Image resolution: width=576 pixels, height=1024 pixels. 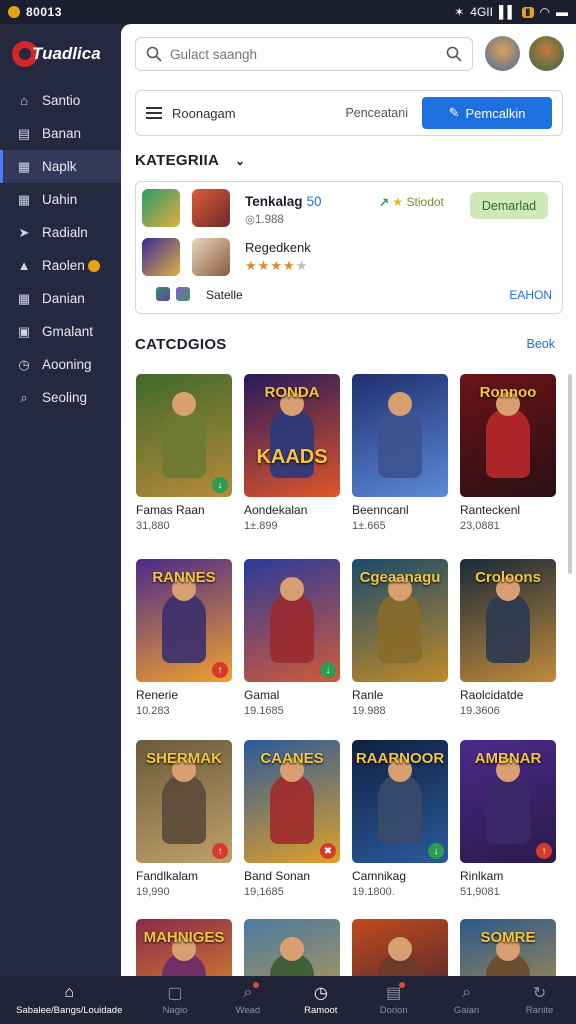 What do you see at coordinates (292, 801) in the screenshot?
I see `game-cover: CAANES ✖` at bounding box center [292, 801].